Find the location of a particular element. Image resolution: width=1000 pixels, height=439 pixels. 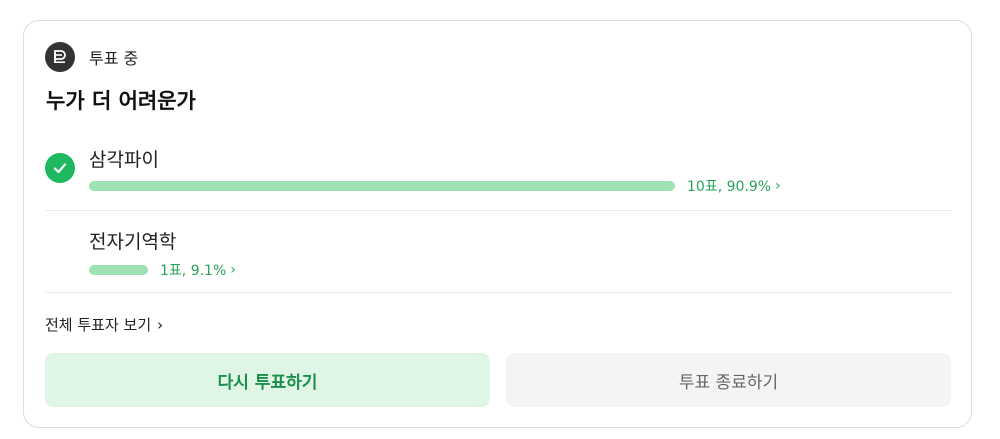

all-voters-label: 전체 투표자 보기 is located at coordinates (98, 325).